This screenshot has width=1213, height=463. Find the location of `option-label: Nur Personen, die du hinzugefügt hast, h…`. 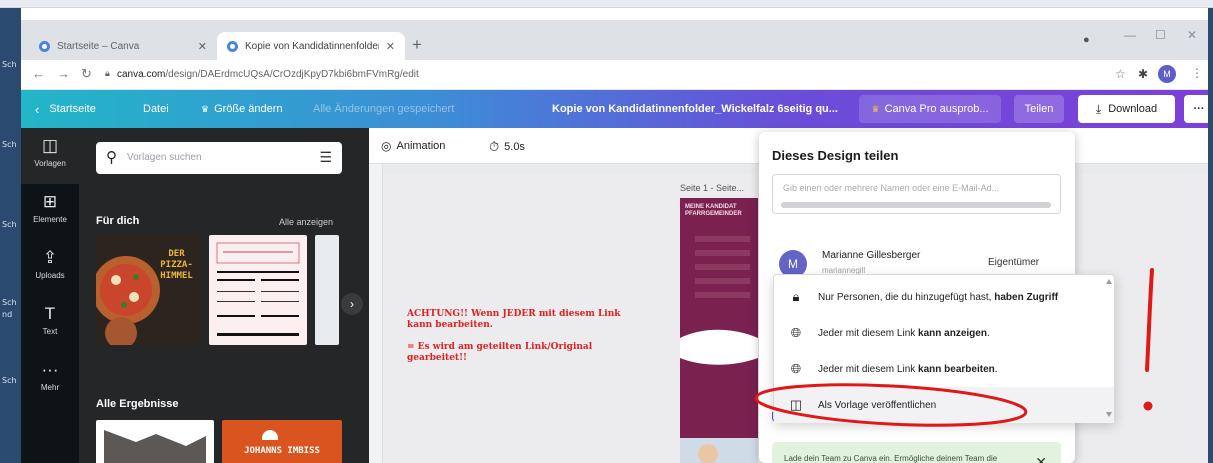

option-label: Nur Personen, die du hinzugefügt hast, h… is located at coordinates (938, 297).